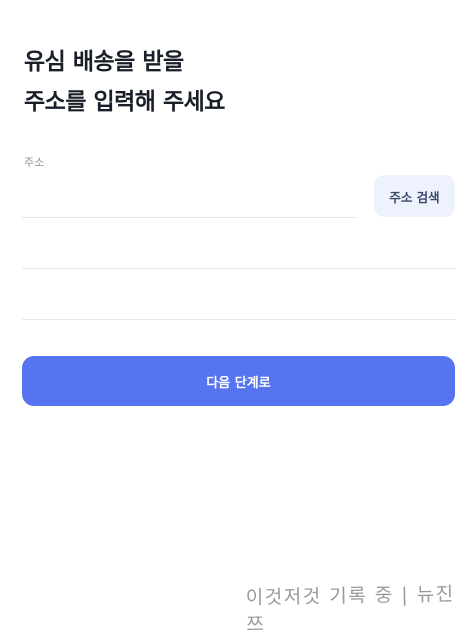 Image resolution: width=467 pixels, height=637 pixels. What do you see at coordinates (34, 162) in the screenshot?
I see `address-label: 주소` at bounding box center [34, 162].